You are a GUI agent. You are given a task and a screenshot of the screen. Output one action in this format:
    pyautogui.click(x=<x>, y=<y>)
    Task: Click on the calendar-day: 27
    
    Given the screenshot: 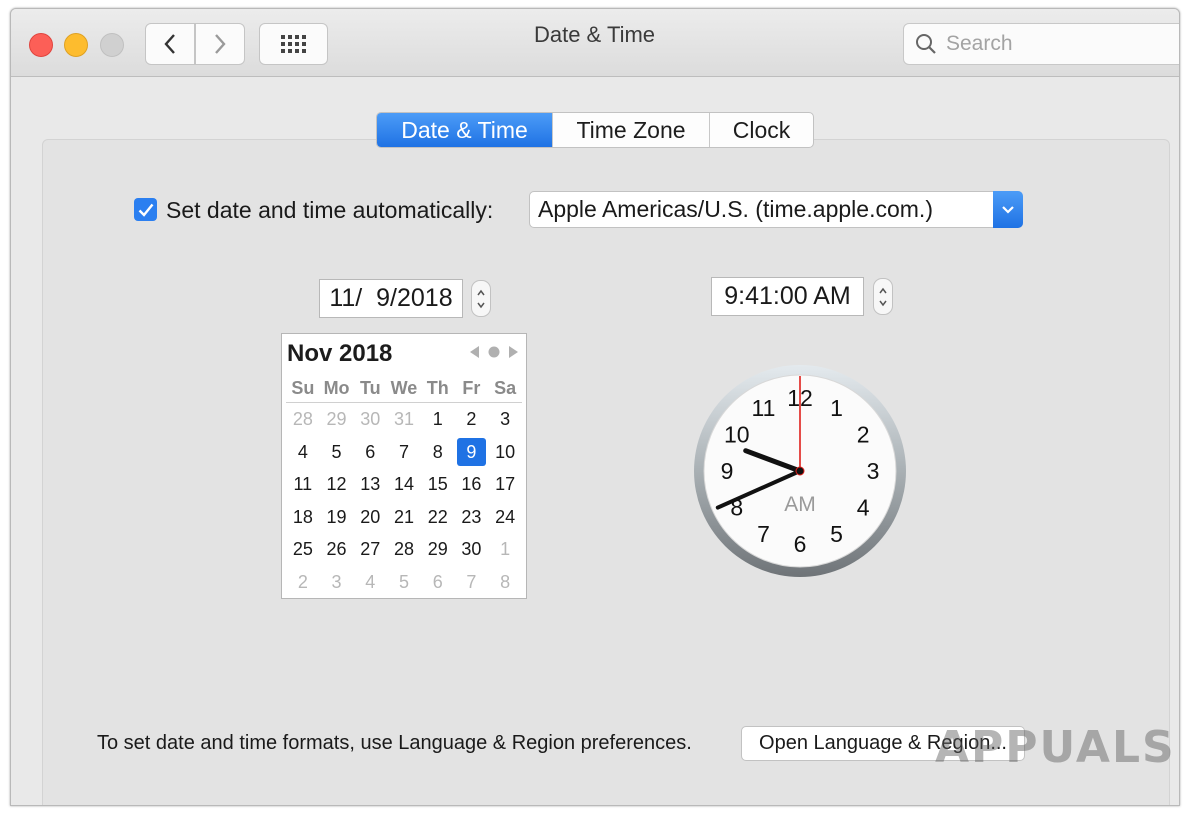 What is the action you would take?
    pyautogui.click(x=370, y=549)
    